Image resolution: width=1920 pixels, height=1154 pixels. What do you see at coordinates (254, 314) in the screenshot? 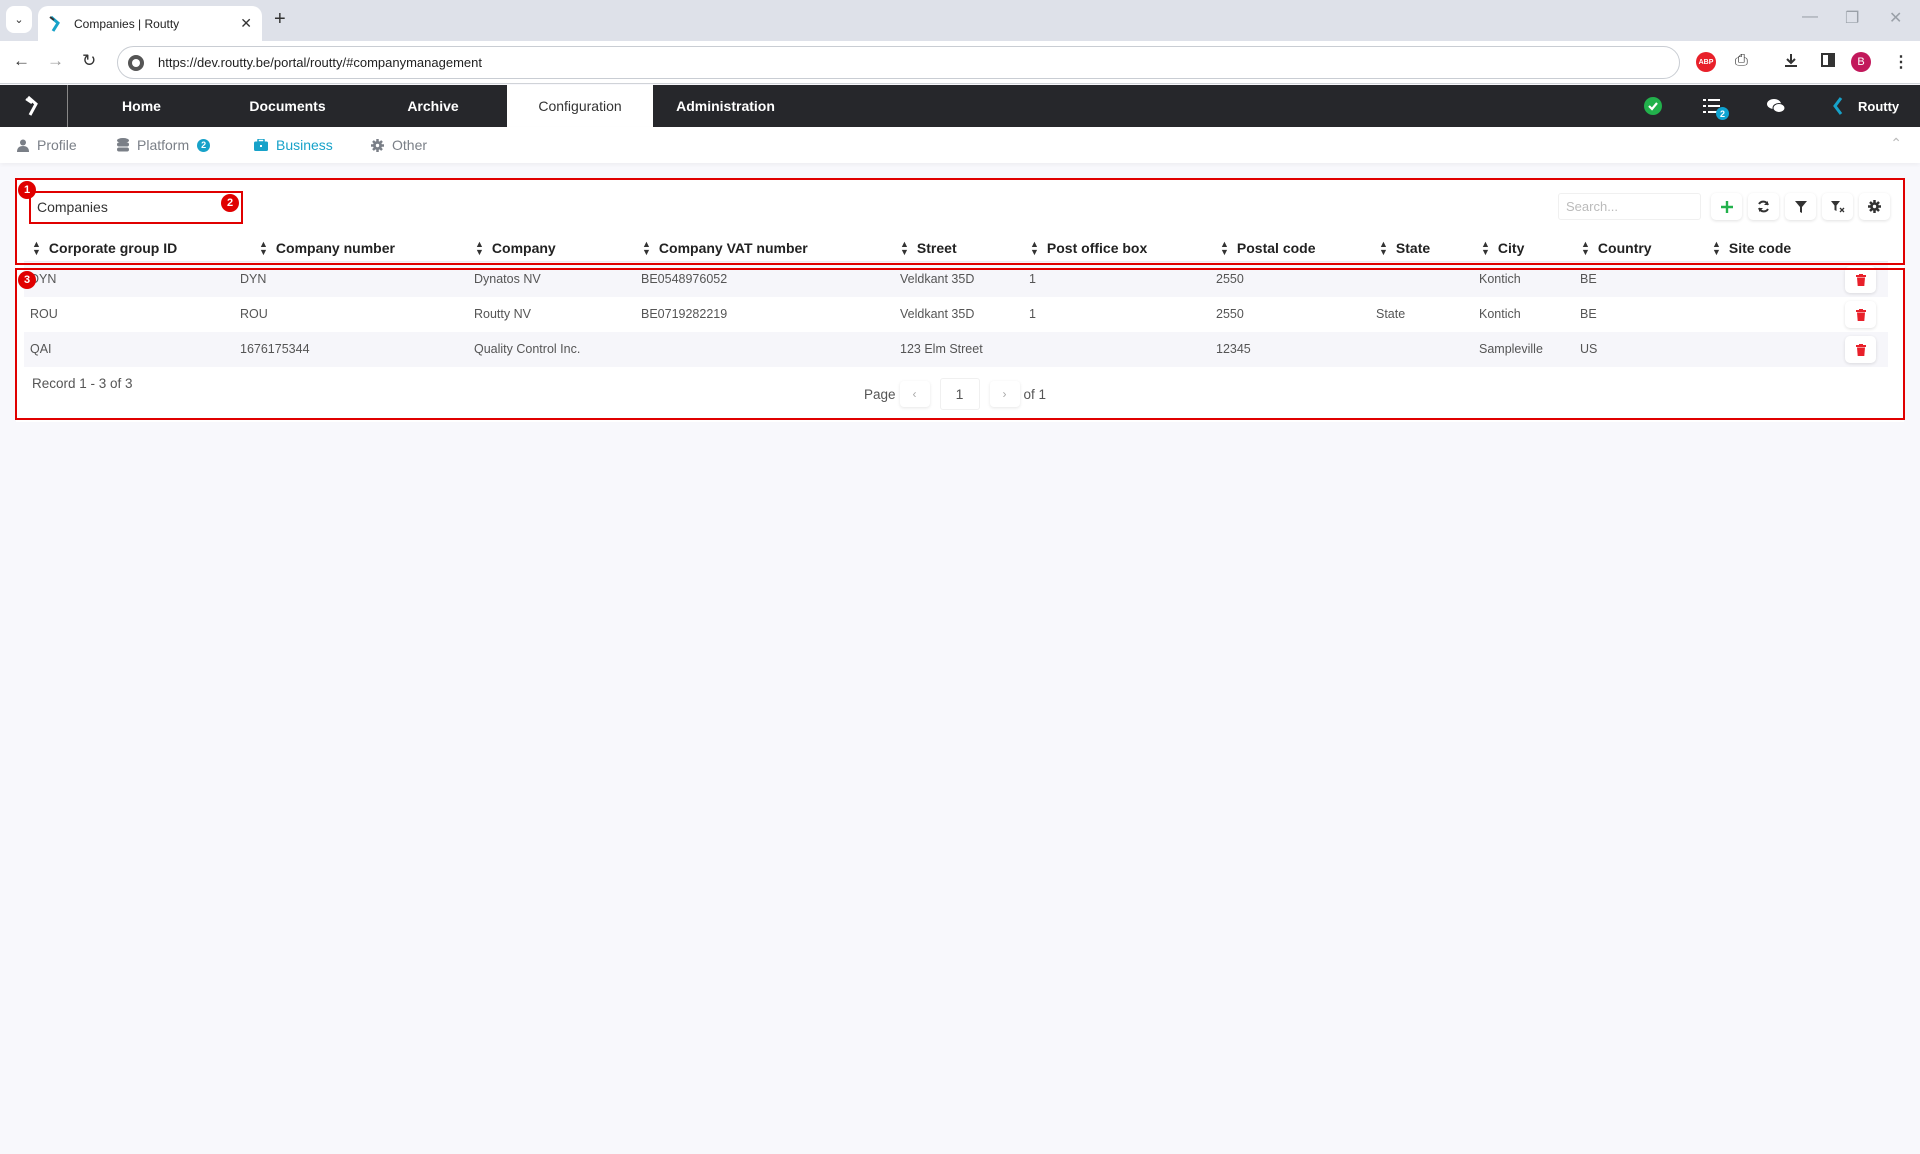
I see `cell-company-number: ROU` at bounding box center [254, 314].